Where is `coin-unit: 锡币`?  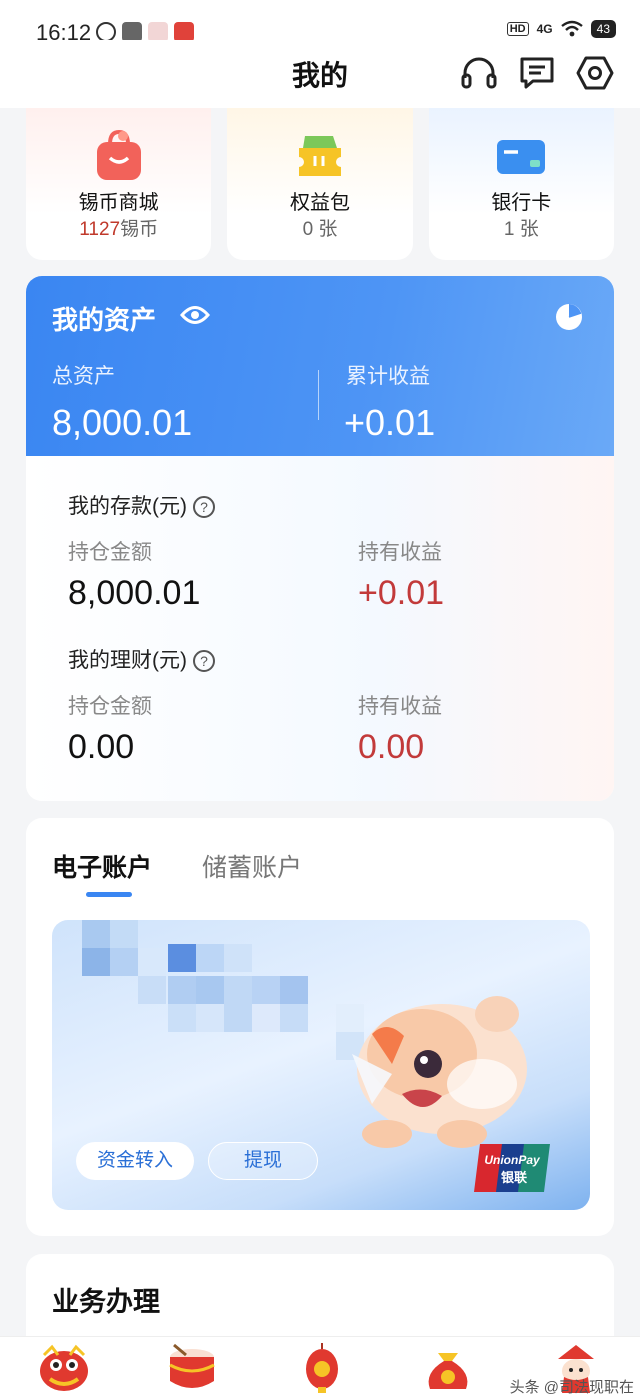 coin-unit: 锡币 is located at coordinates (139, 229).